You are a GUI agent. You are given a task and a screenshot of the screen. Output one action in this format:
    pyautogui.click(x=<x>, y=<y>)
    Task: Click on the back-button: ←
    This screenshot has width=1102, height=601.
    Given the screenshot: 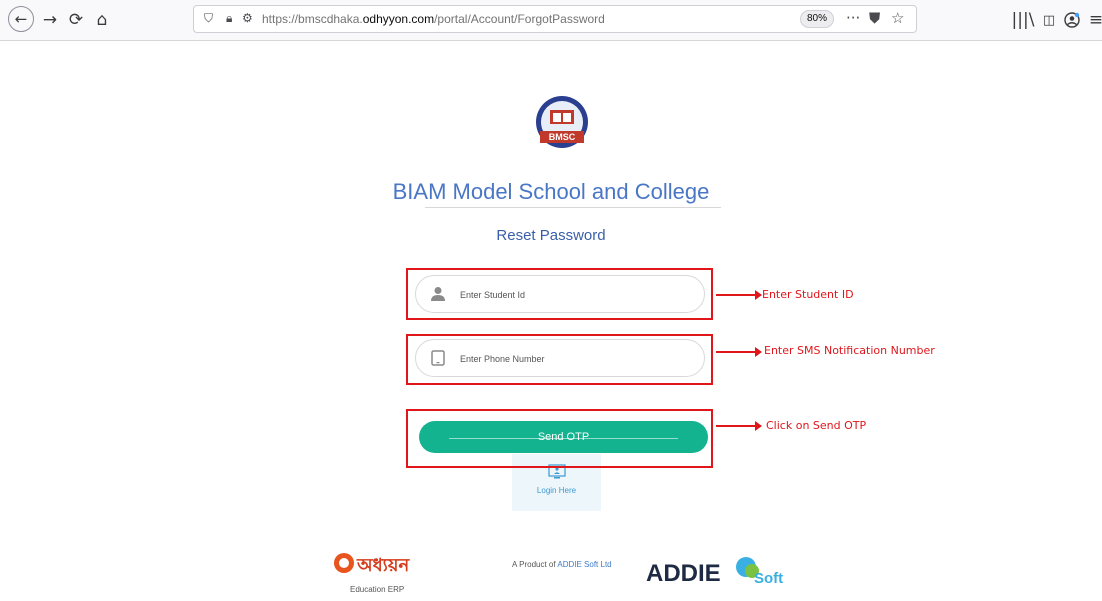 What is the action you would take?
    pyautogui.click(x=21, y=19)
    